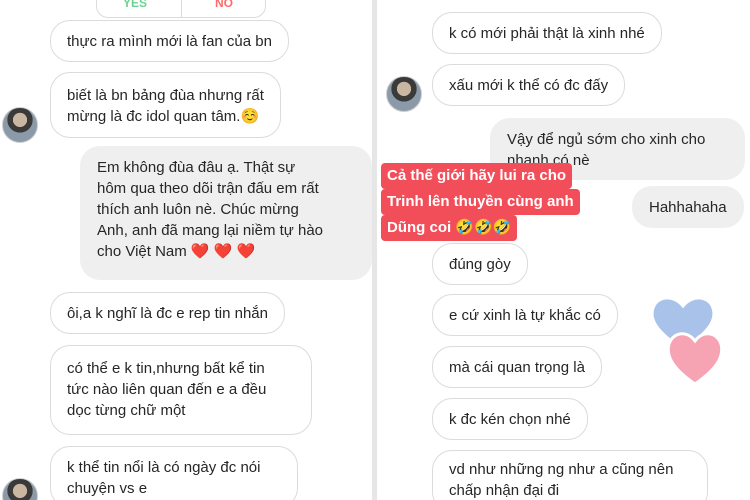 This screenshot has width=750, height=500. Describe the element at coordinates (477, 176) in the screenshot. I see `caption-line: Cả thế giới hãy lui ra cho` at that location.